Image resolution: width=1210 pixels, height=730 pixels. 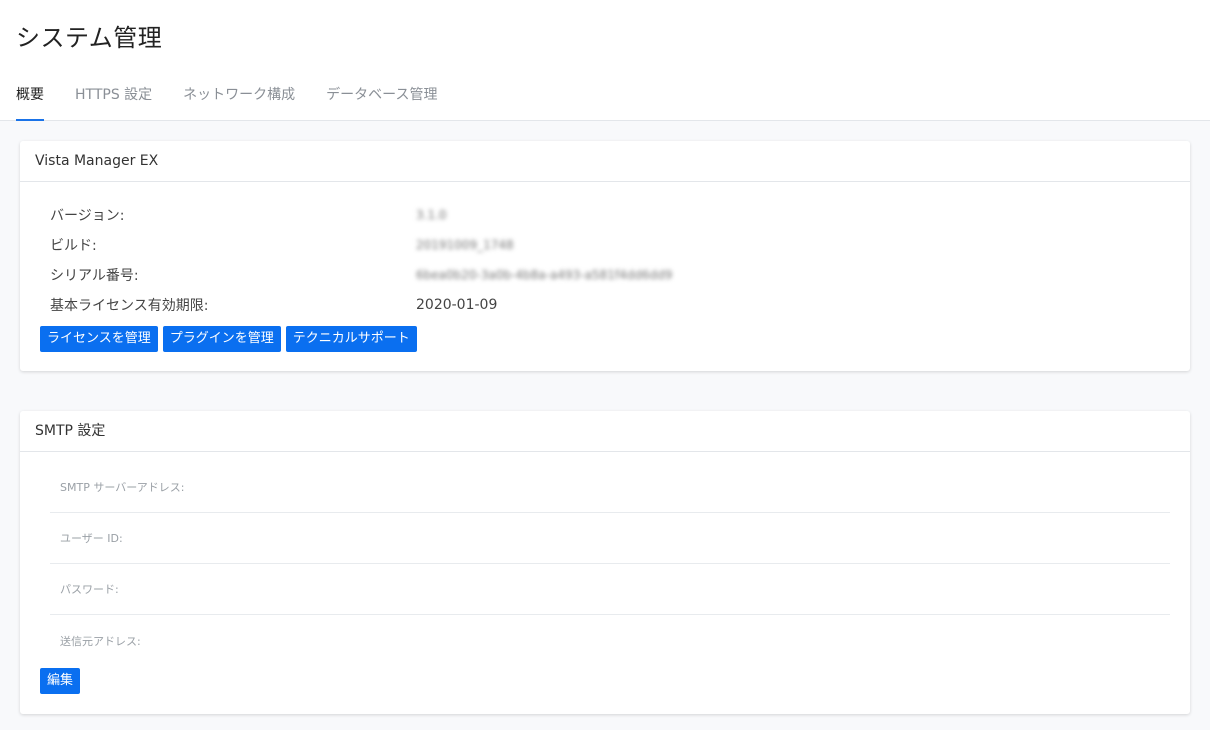 I want to click on manage-plugins-button: プラグインを管理, so click(x=221, y=339).